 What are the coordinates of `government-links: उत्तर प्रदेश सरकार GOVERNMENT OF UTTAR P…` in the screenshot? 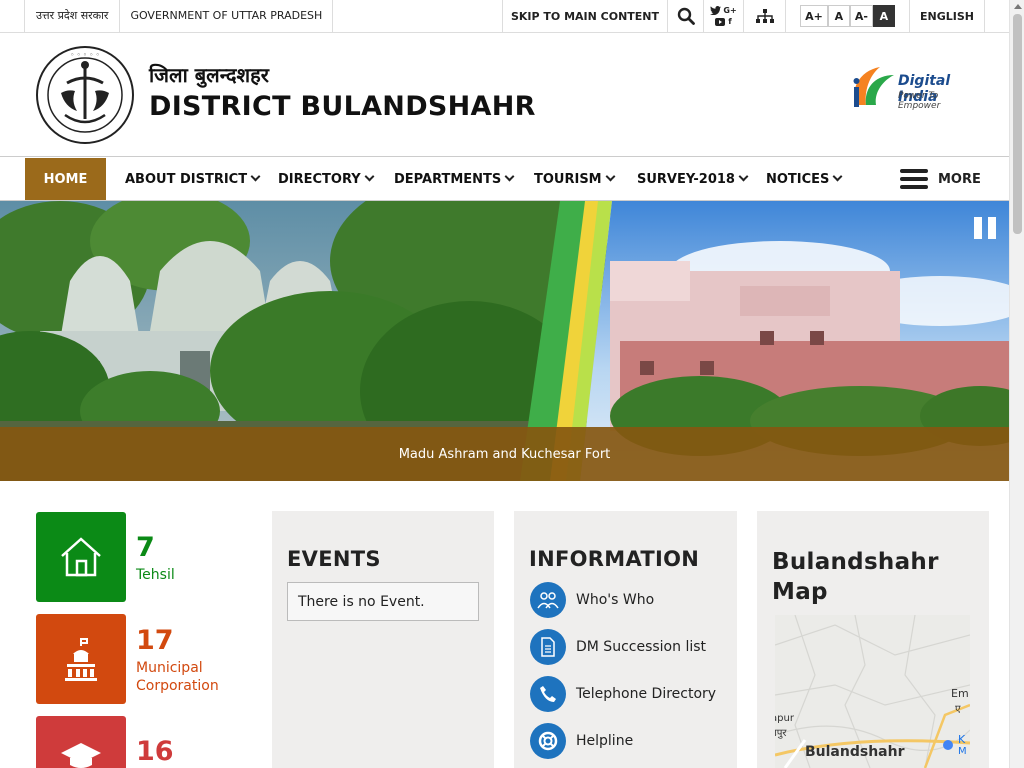 It's located at (179, 16).